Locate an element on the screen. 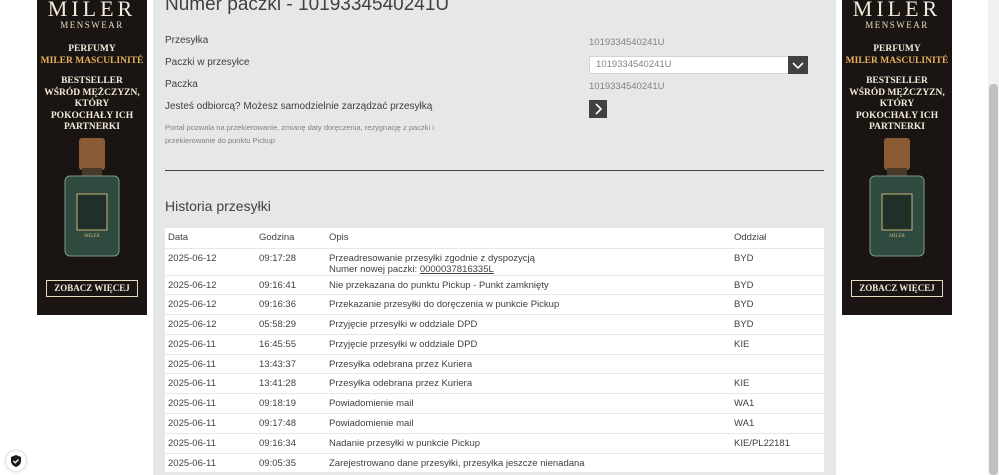 This screenshot has width=999, height=475. shipment-label: Przesyłka is located at coordinates (187, 40).